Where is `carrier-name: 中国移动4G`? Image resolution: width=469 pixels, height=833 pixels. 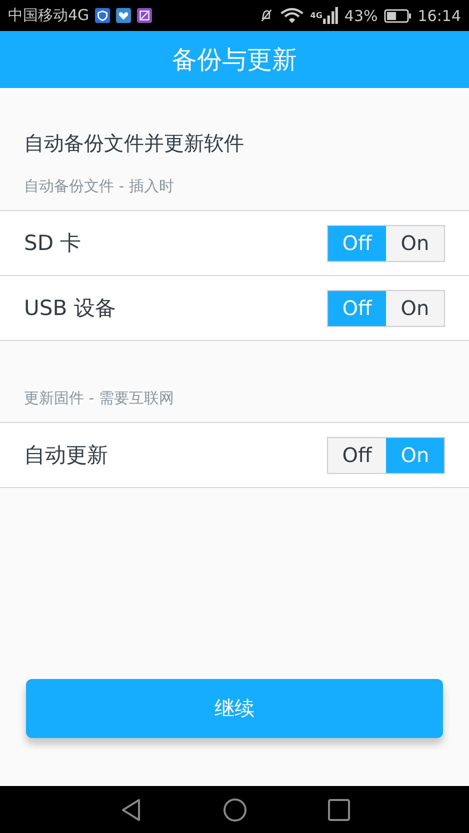
carrier-name: 中国移动4G is located at coordinates (49, 15).